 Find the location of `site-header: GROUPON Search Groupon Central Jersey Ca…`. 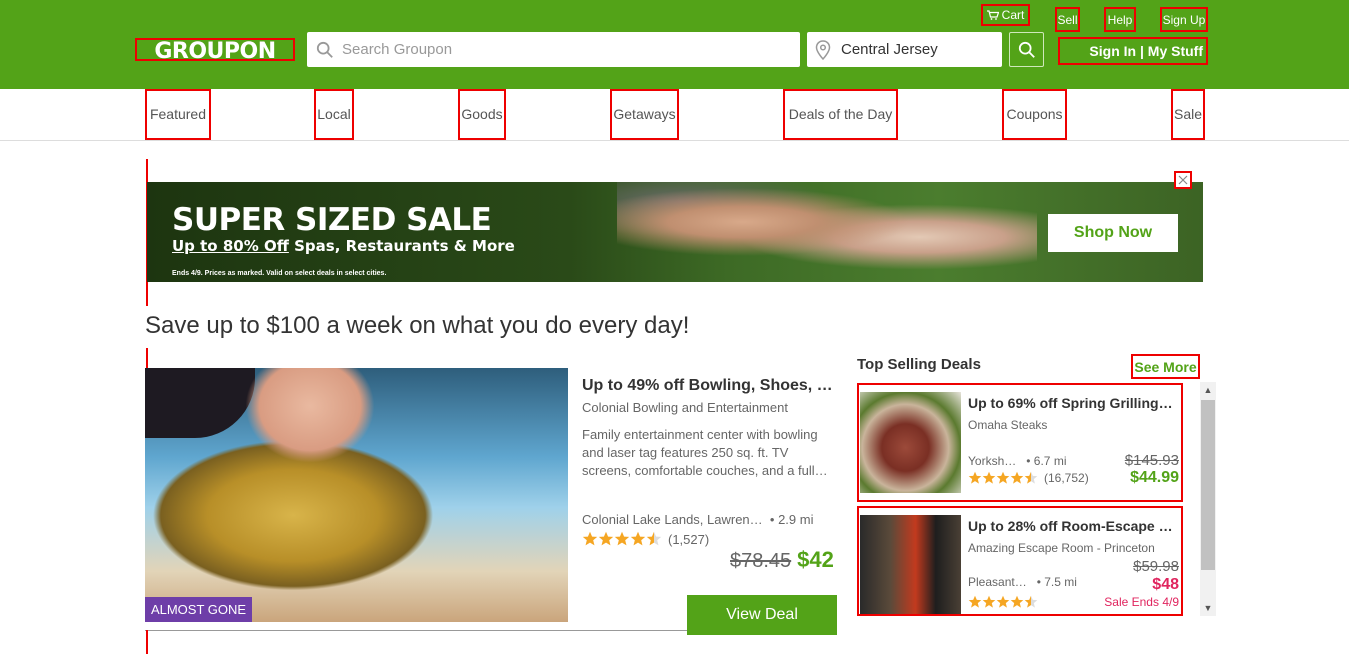

site-header: GROUPON Search Groupon Central Jersey Ca… is located at coordinates (674, 44).